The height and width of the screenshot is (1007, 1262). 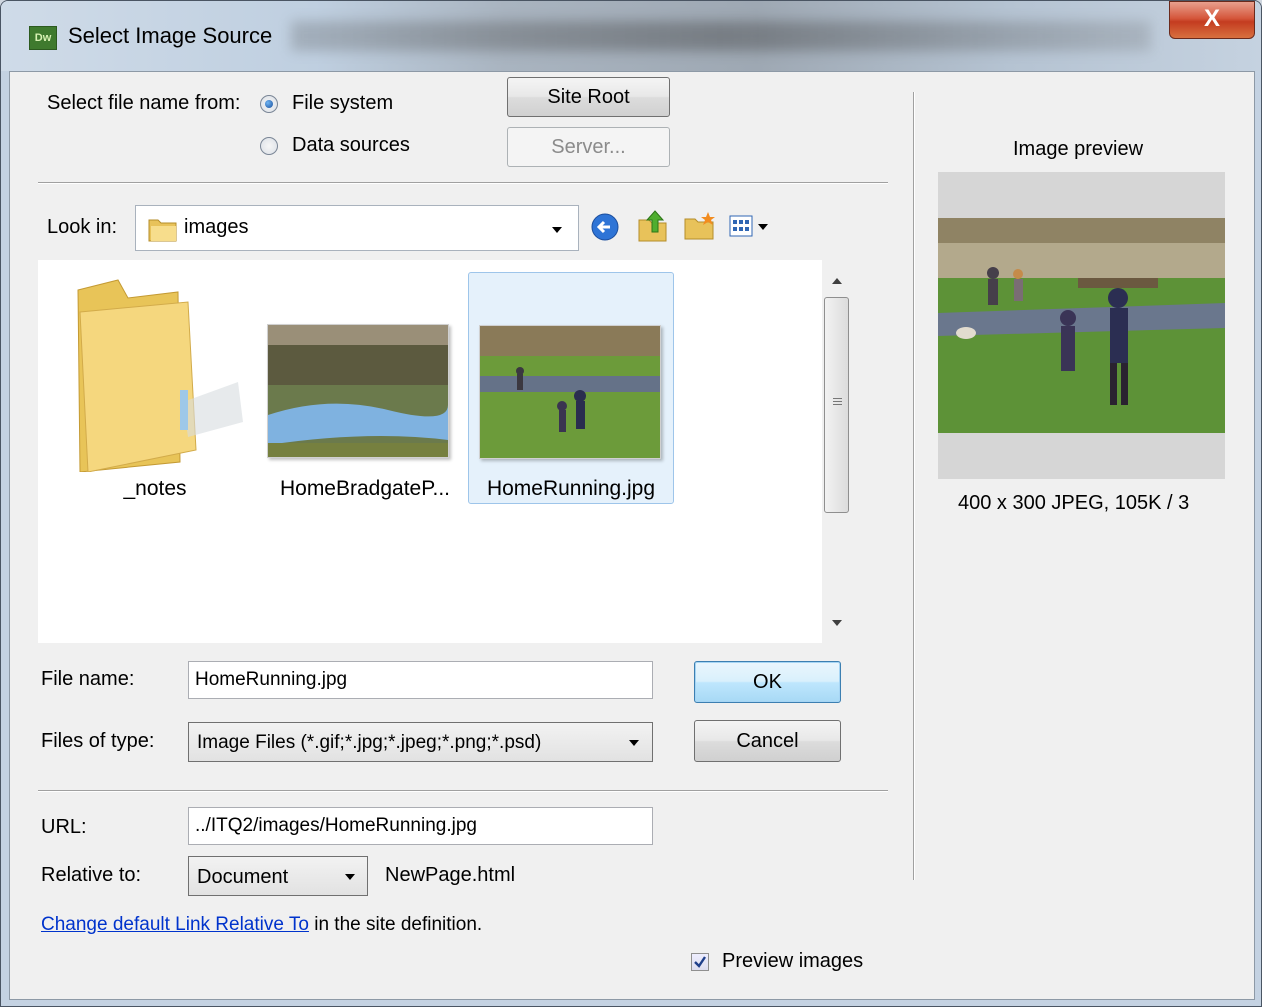 I want to click on scroll-down-icon, so click(x=837, y=623).